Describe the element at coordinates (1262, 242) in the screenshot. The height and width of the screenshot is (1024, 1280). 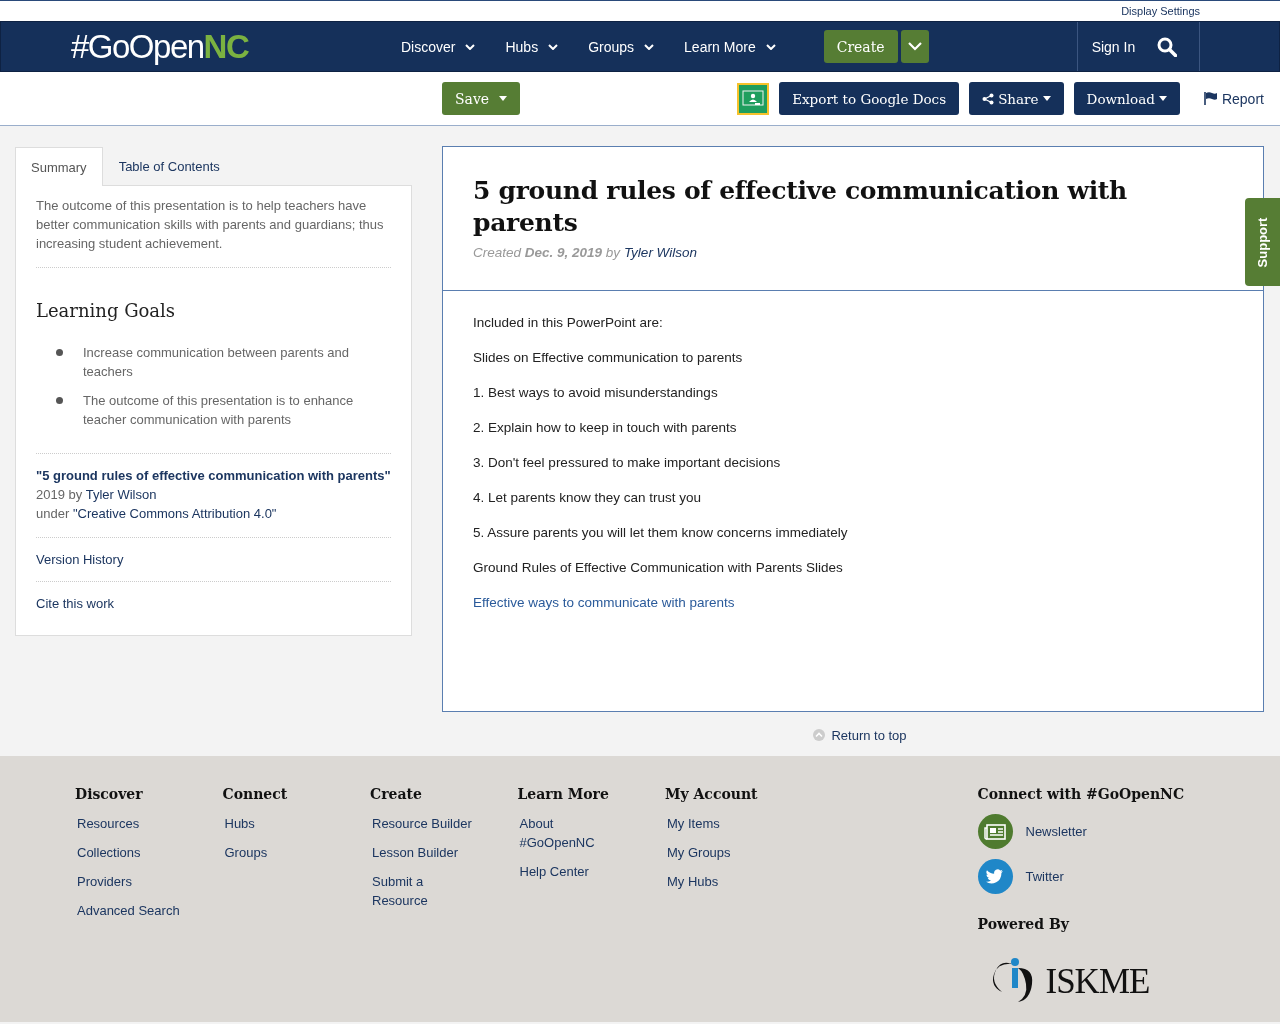
I see `support-tab: Support` at that location.